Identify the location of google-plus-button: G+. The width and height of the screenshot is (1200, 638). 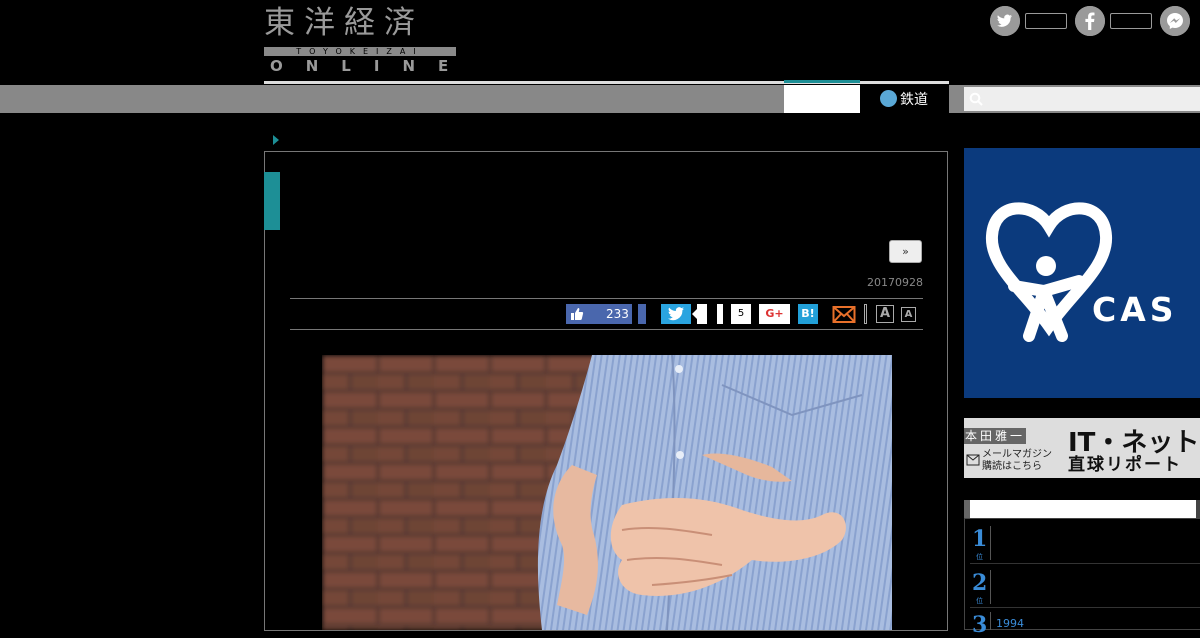
(774, 314).